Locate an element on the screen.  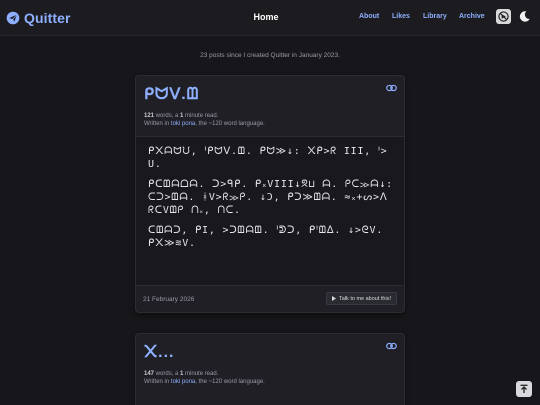
nav-about: About is located at coordinates (369, 16).